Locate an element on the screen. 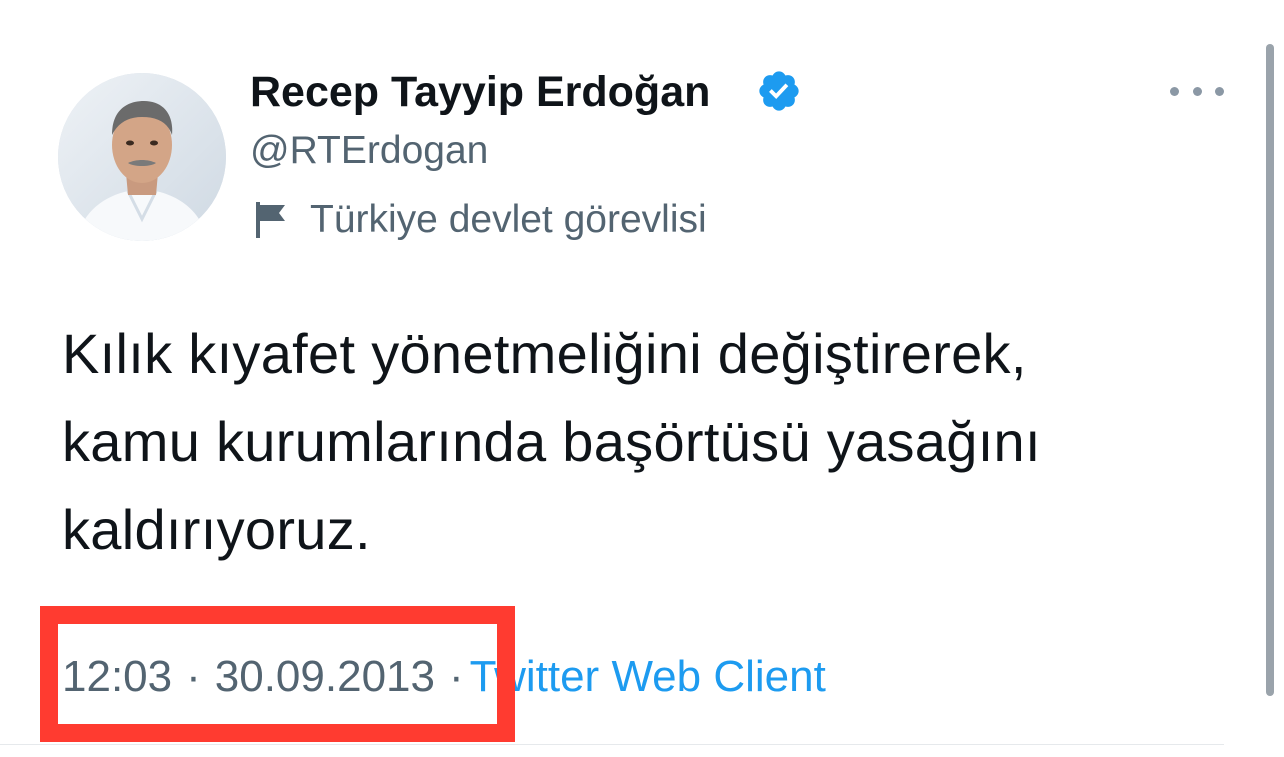  affiliation-label-row: Türkiye devlet görevlisi is located at coordinates (479, 220).